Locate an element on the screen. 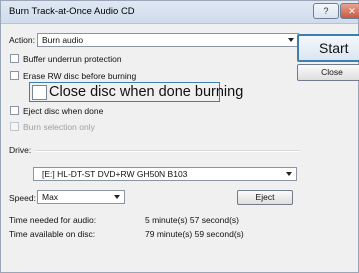 This screenshot has height=273, width=359. drive-separator is located at coordinates (167, 151).